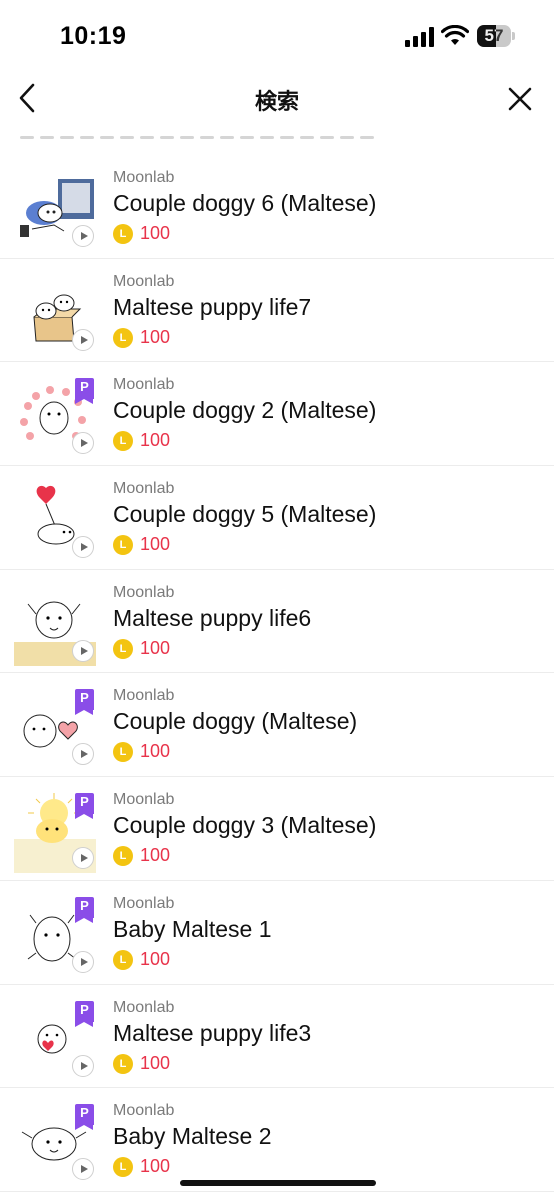  I want to click on sticker-name: Couple doggy 2 (Maltese), so click(245, 410).